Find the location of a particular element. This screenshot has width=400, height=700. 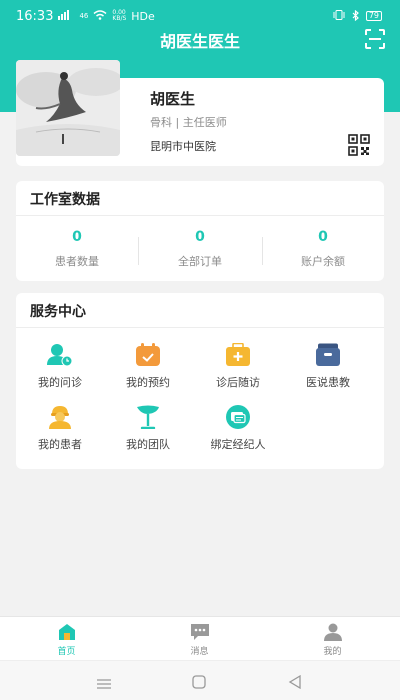

bottom-tab-bar: 首页 消息 我的 is located at coordinates (200, 638).